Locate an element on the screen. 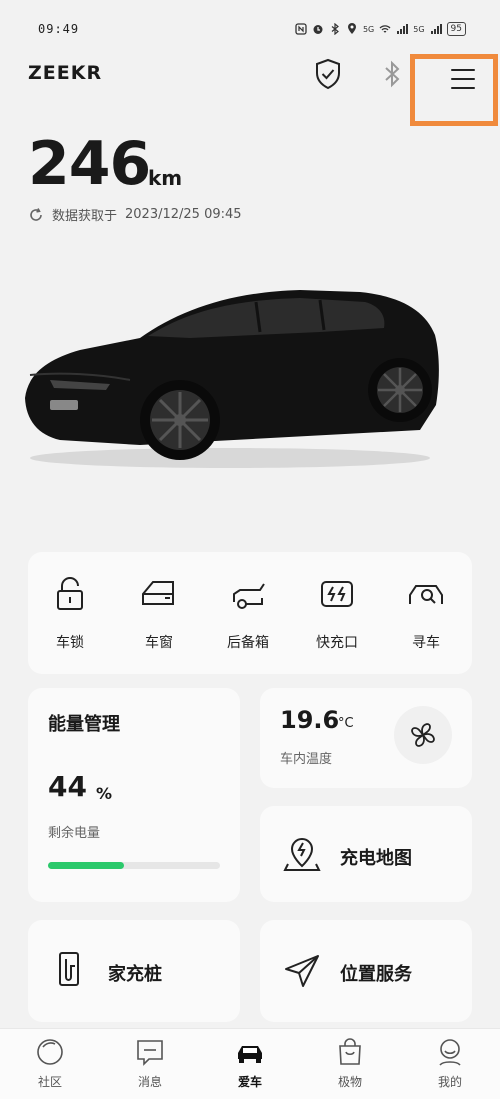  quick-action-window: 车窗 is located at coordinates (159, 613).